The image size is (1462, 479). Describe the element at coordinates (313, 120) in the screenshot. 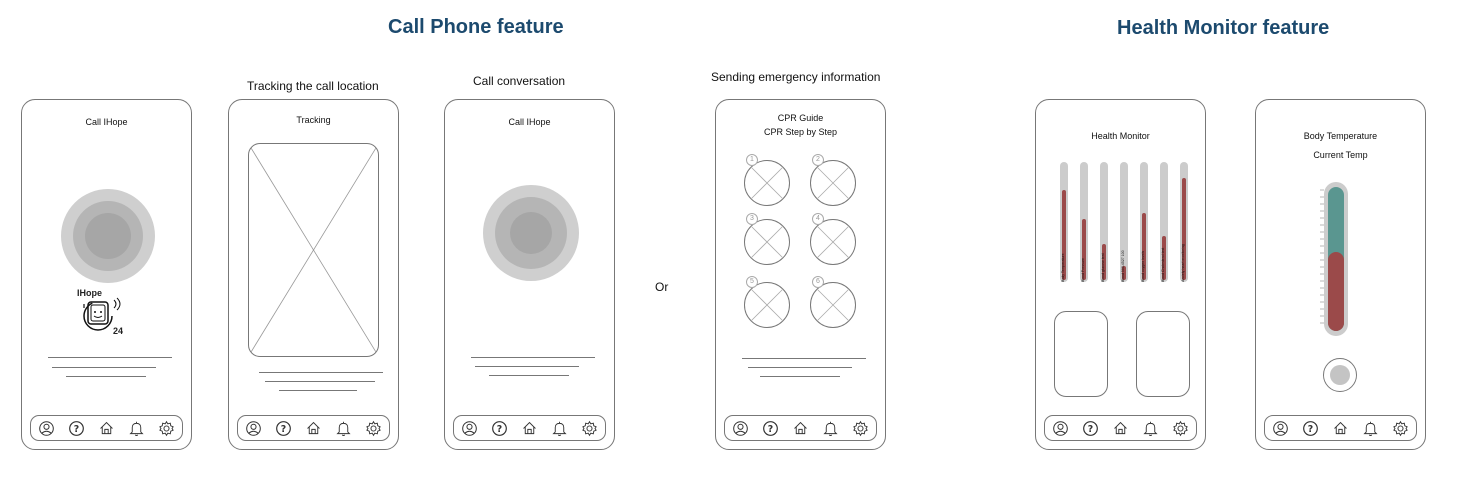

I see `tracking-screen-title: Tracking` at that location.